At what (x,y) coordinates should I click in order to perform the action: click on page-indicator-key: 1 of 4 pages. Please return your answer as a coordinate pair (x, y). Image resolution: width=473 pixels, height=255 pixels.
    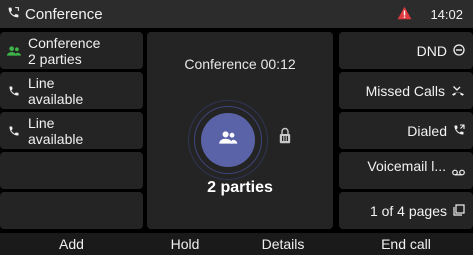
    Looking at the image, I should click on (406, 210).